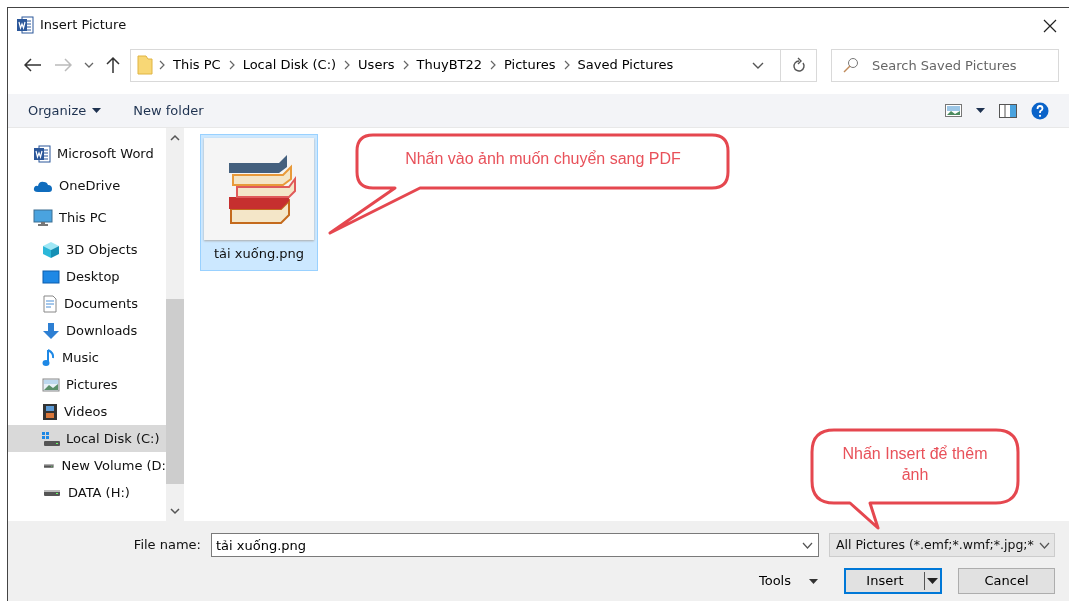 Image resolution: width=1069 pixels, height=605 pixels. I want to click on left-arrow-icon, so click(33, 65).